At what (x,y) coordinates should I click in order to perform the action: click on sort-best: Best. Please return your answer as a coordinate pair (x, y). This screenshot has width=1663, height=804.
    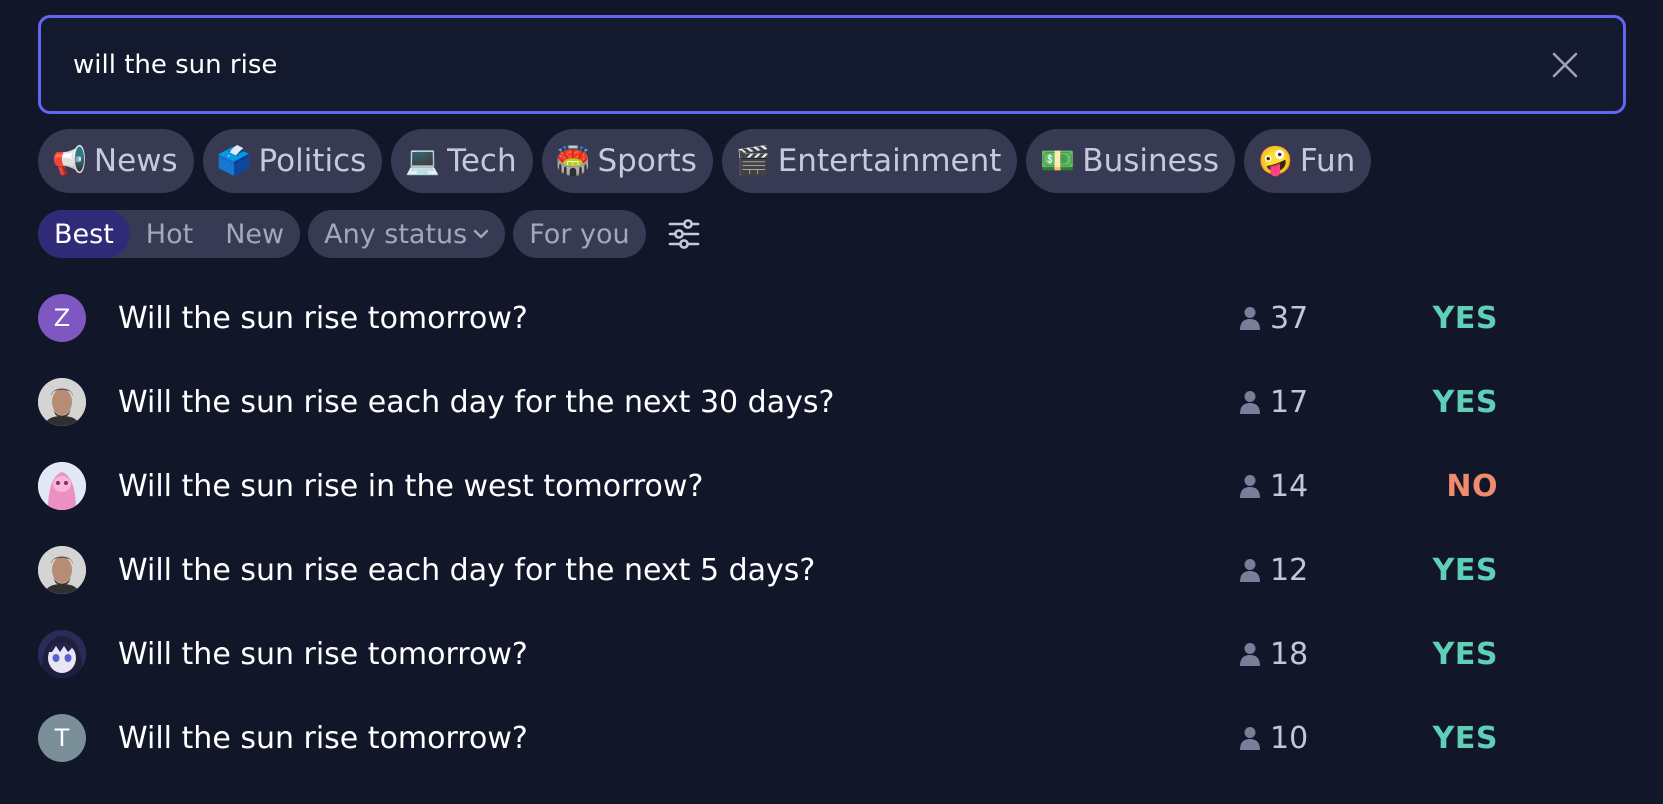
    Looking at the image, I should click on (84, 234).